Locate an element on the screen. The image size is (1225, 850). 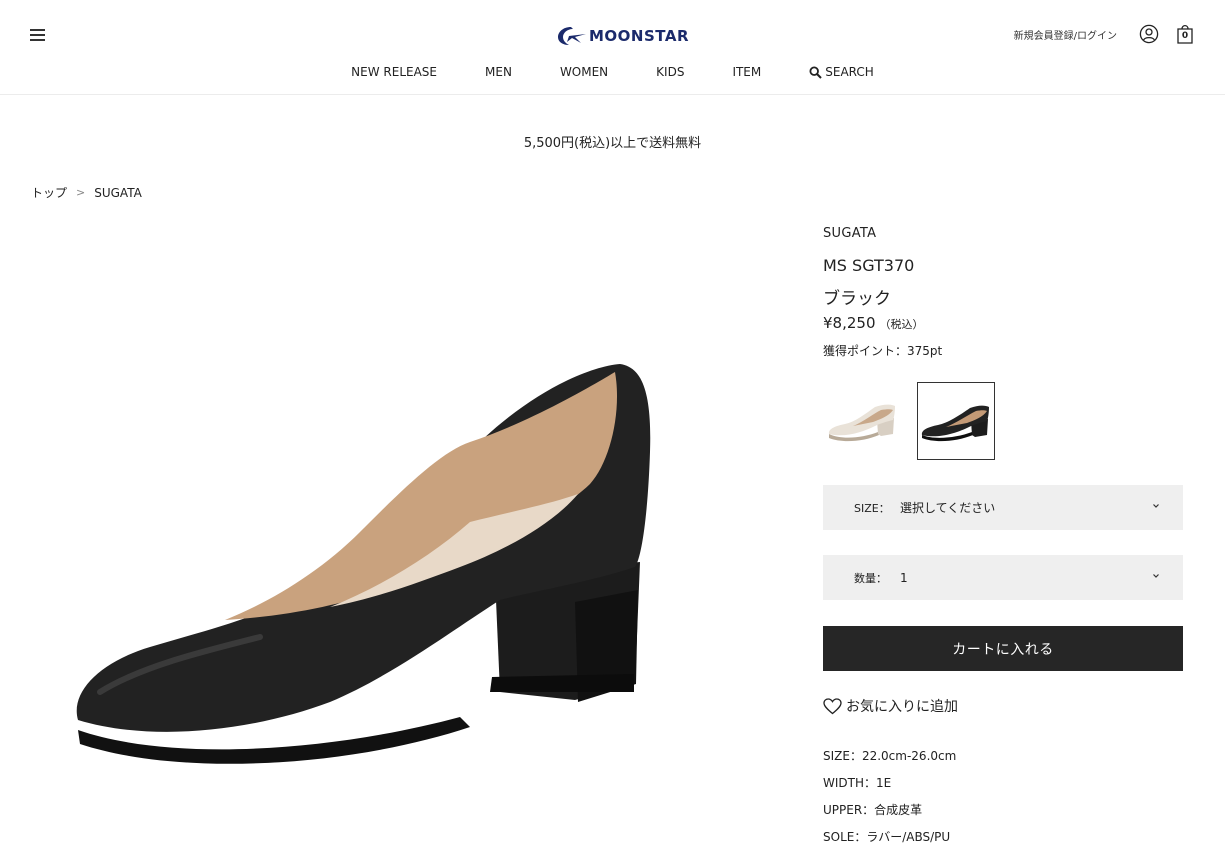
site-logo: MOONSTAR is located at coordinates (623, 36).